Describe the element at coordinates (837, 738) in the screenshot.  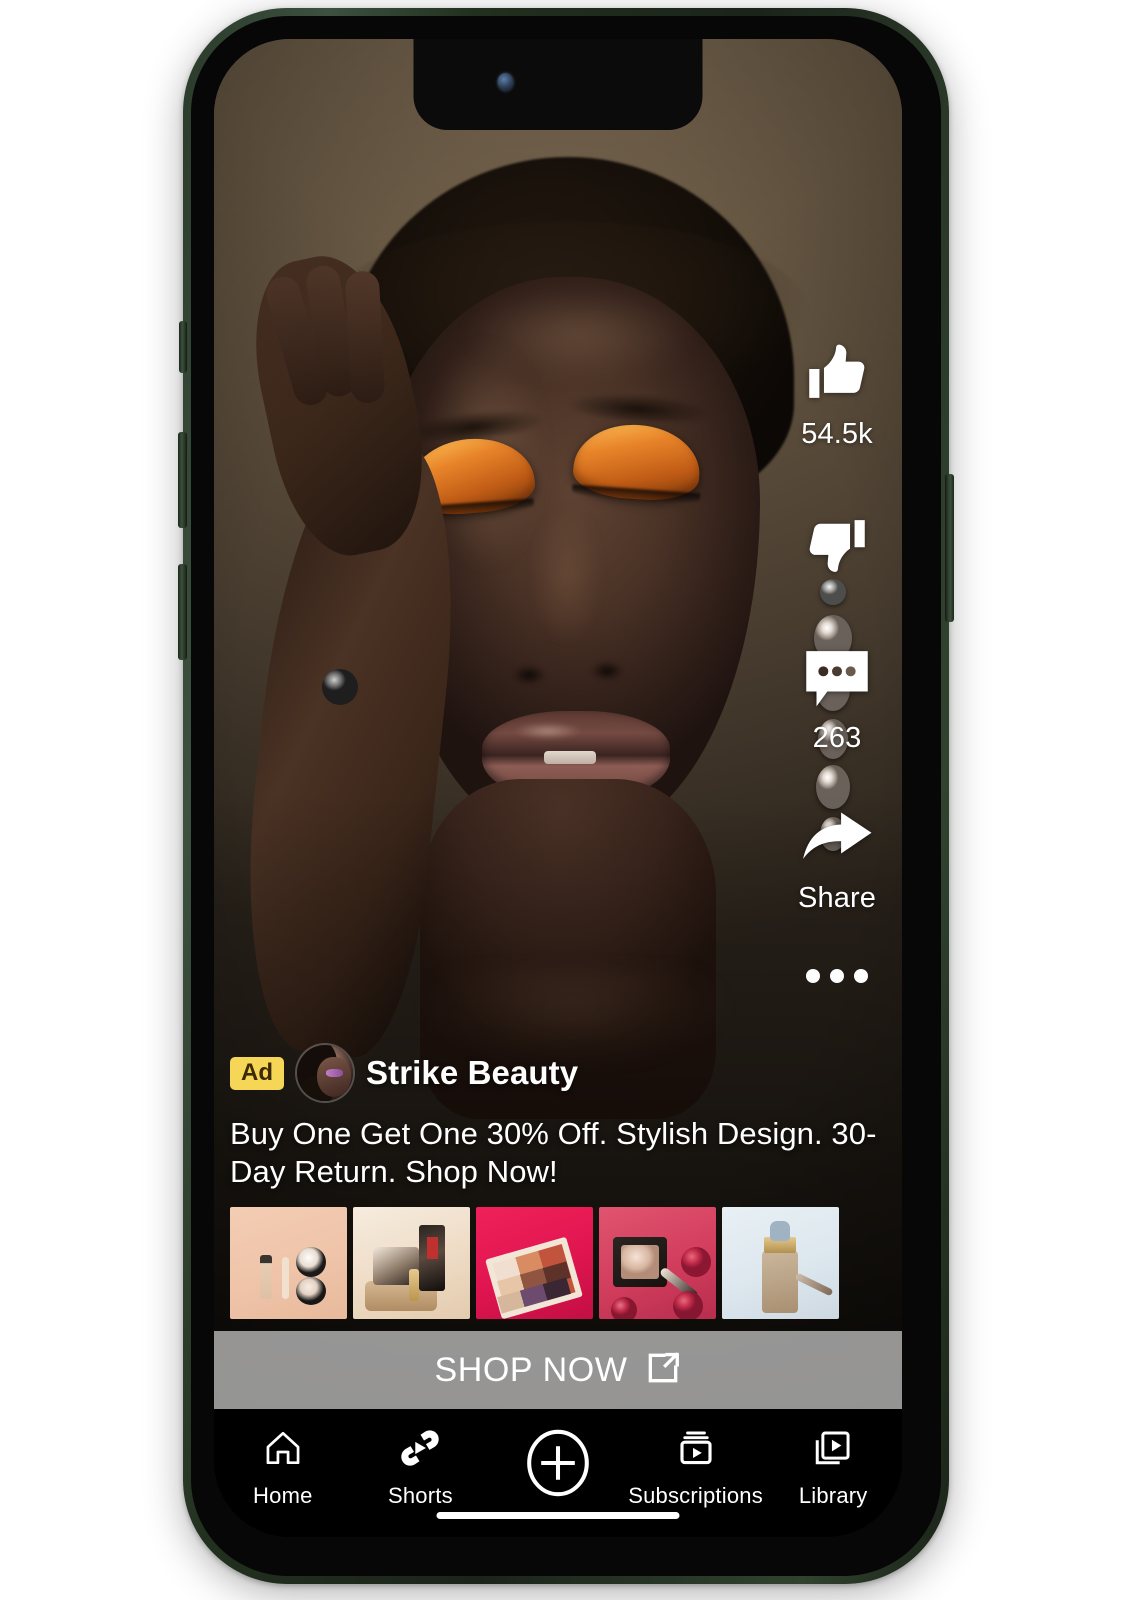
I see `comment-count: 263` at that location.